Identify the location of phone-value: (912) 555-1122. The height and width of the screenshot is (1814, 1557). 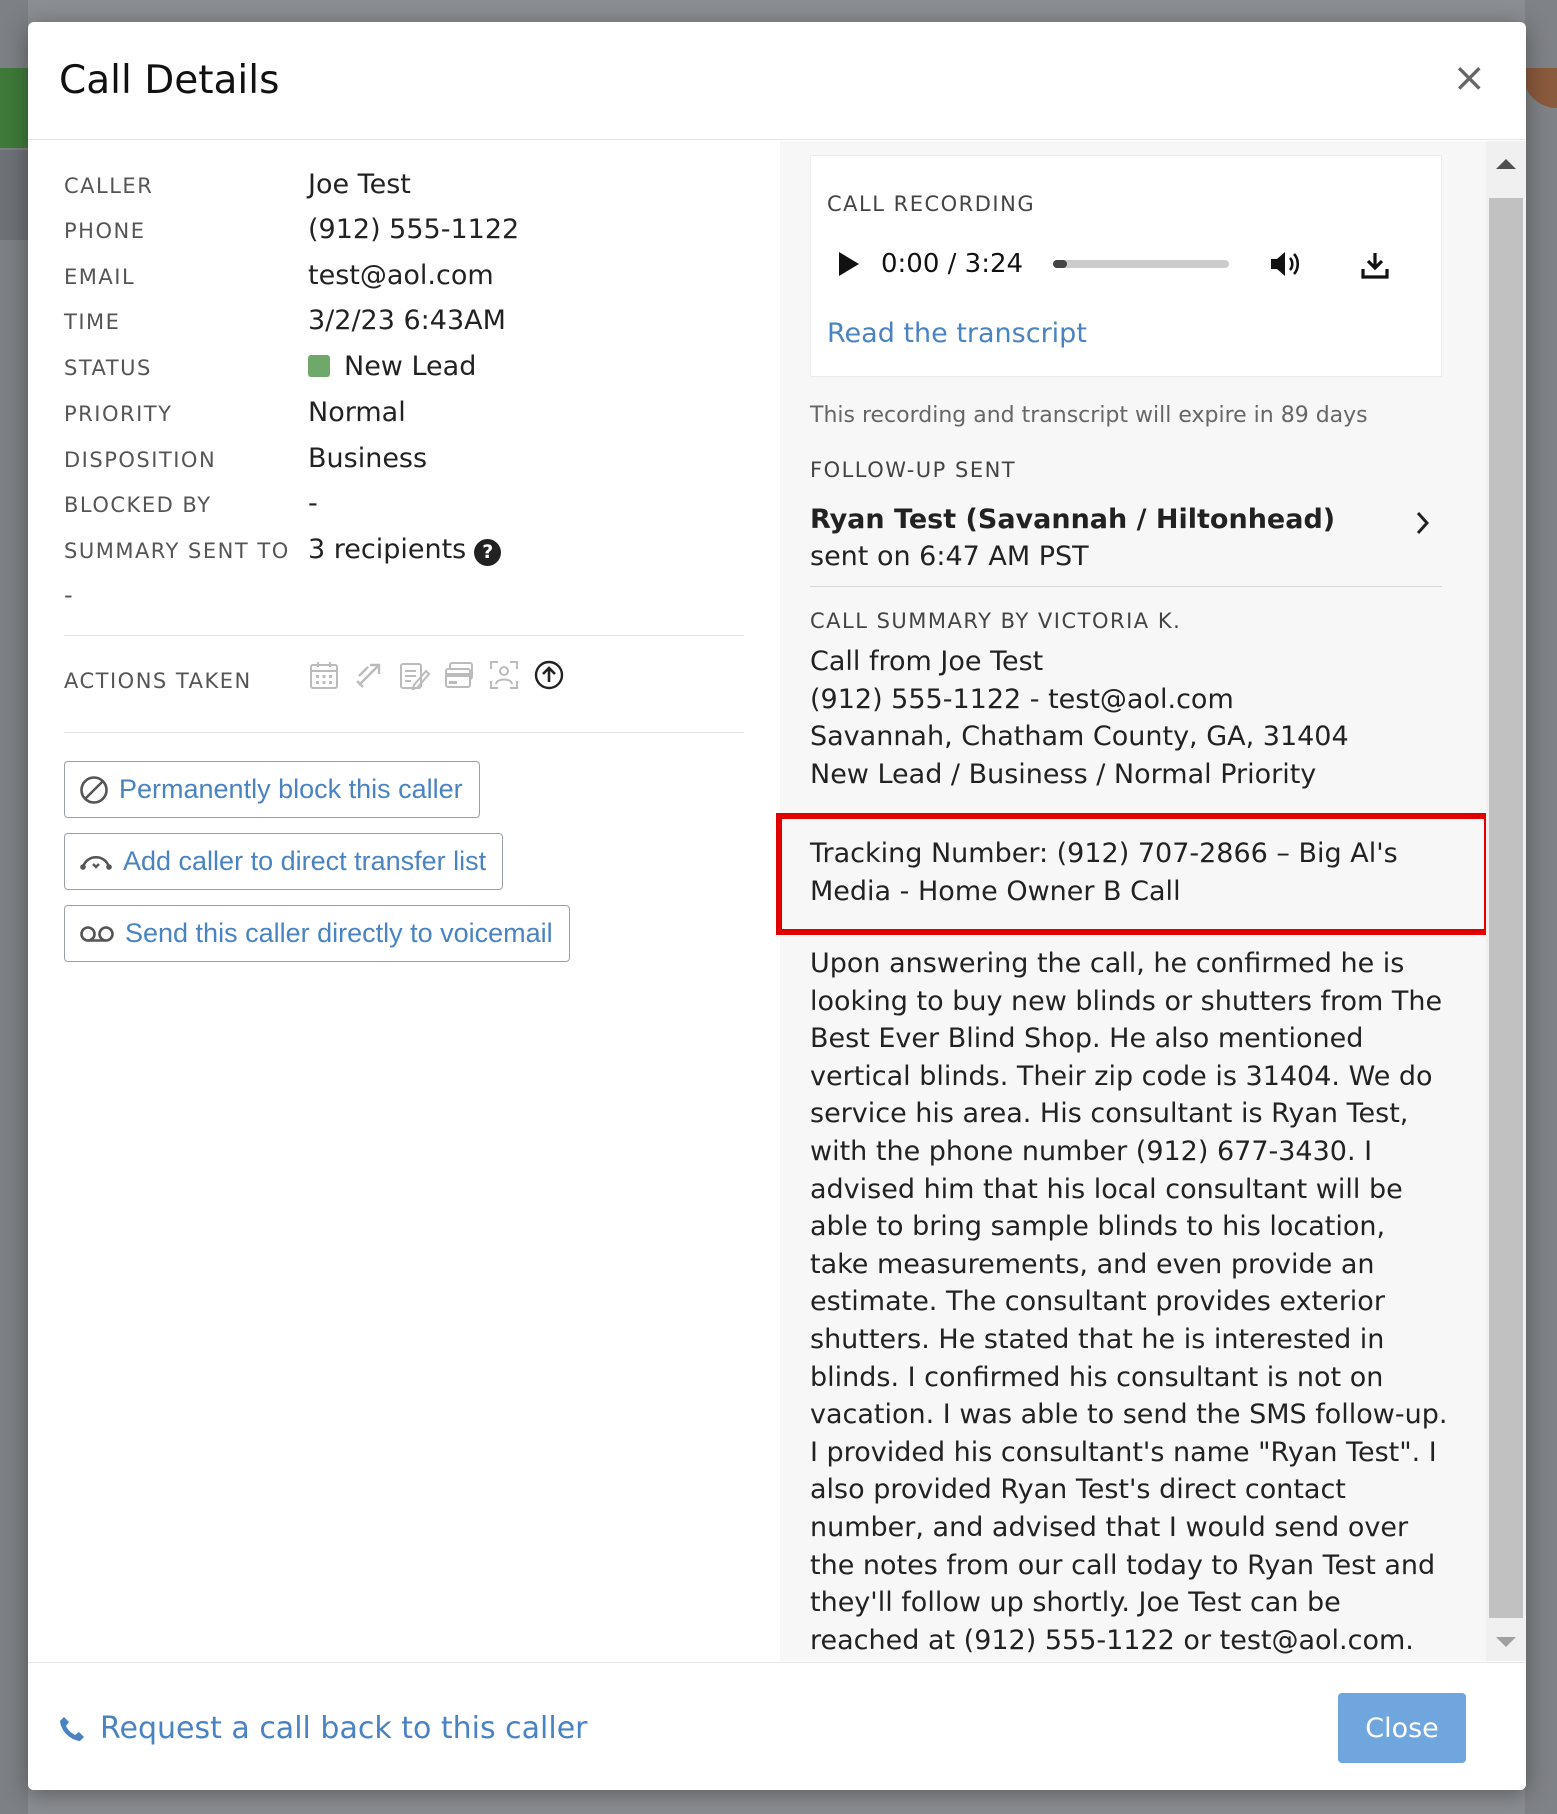
(414, 229).